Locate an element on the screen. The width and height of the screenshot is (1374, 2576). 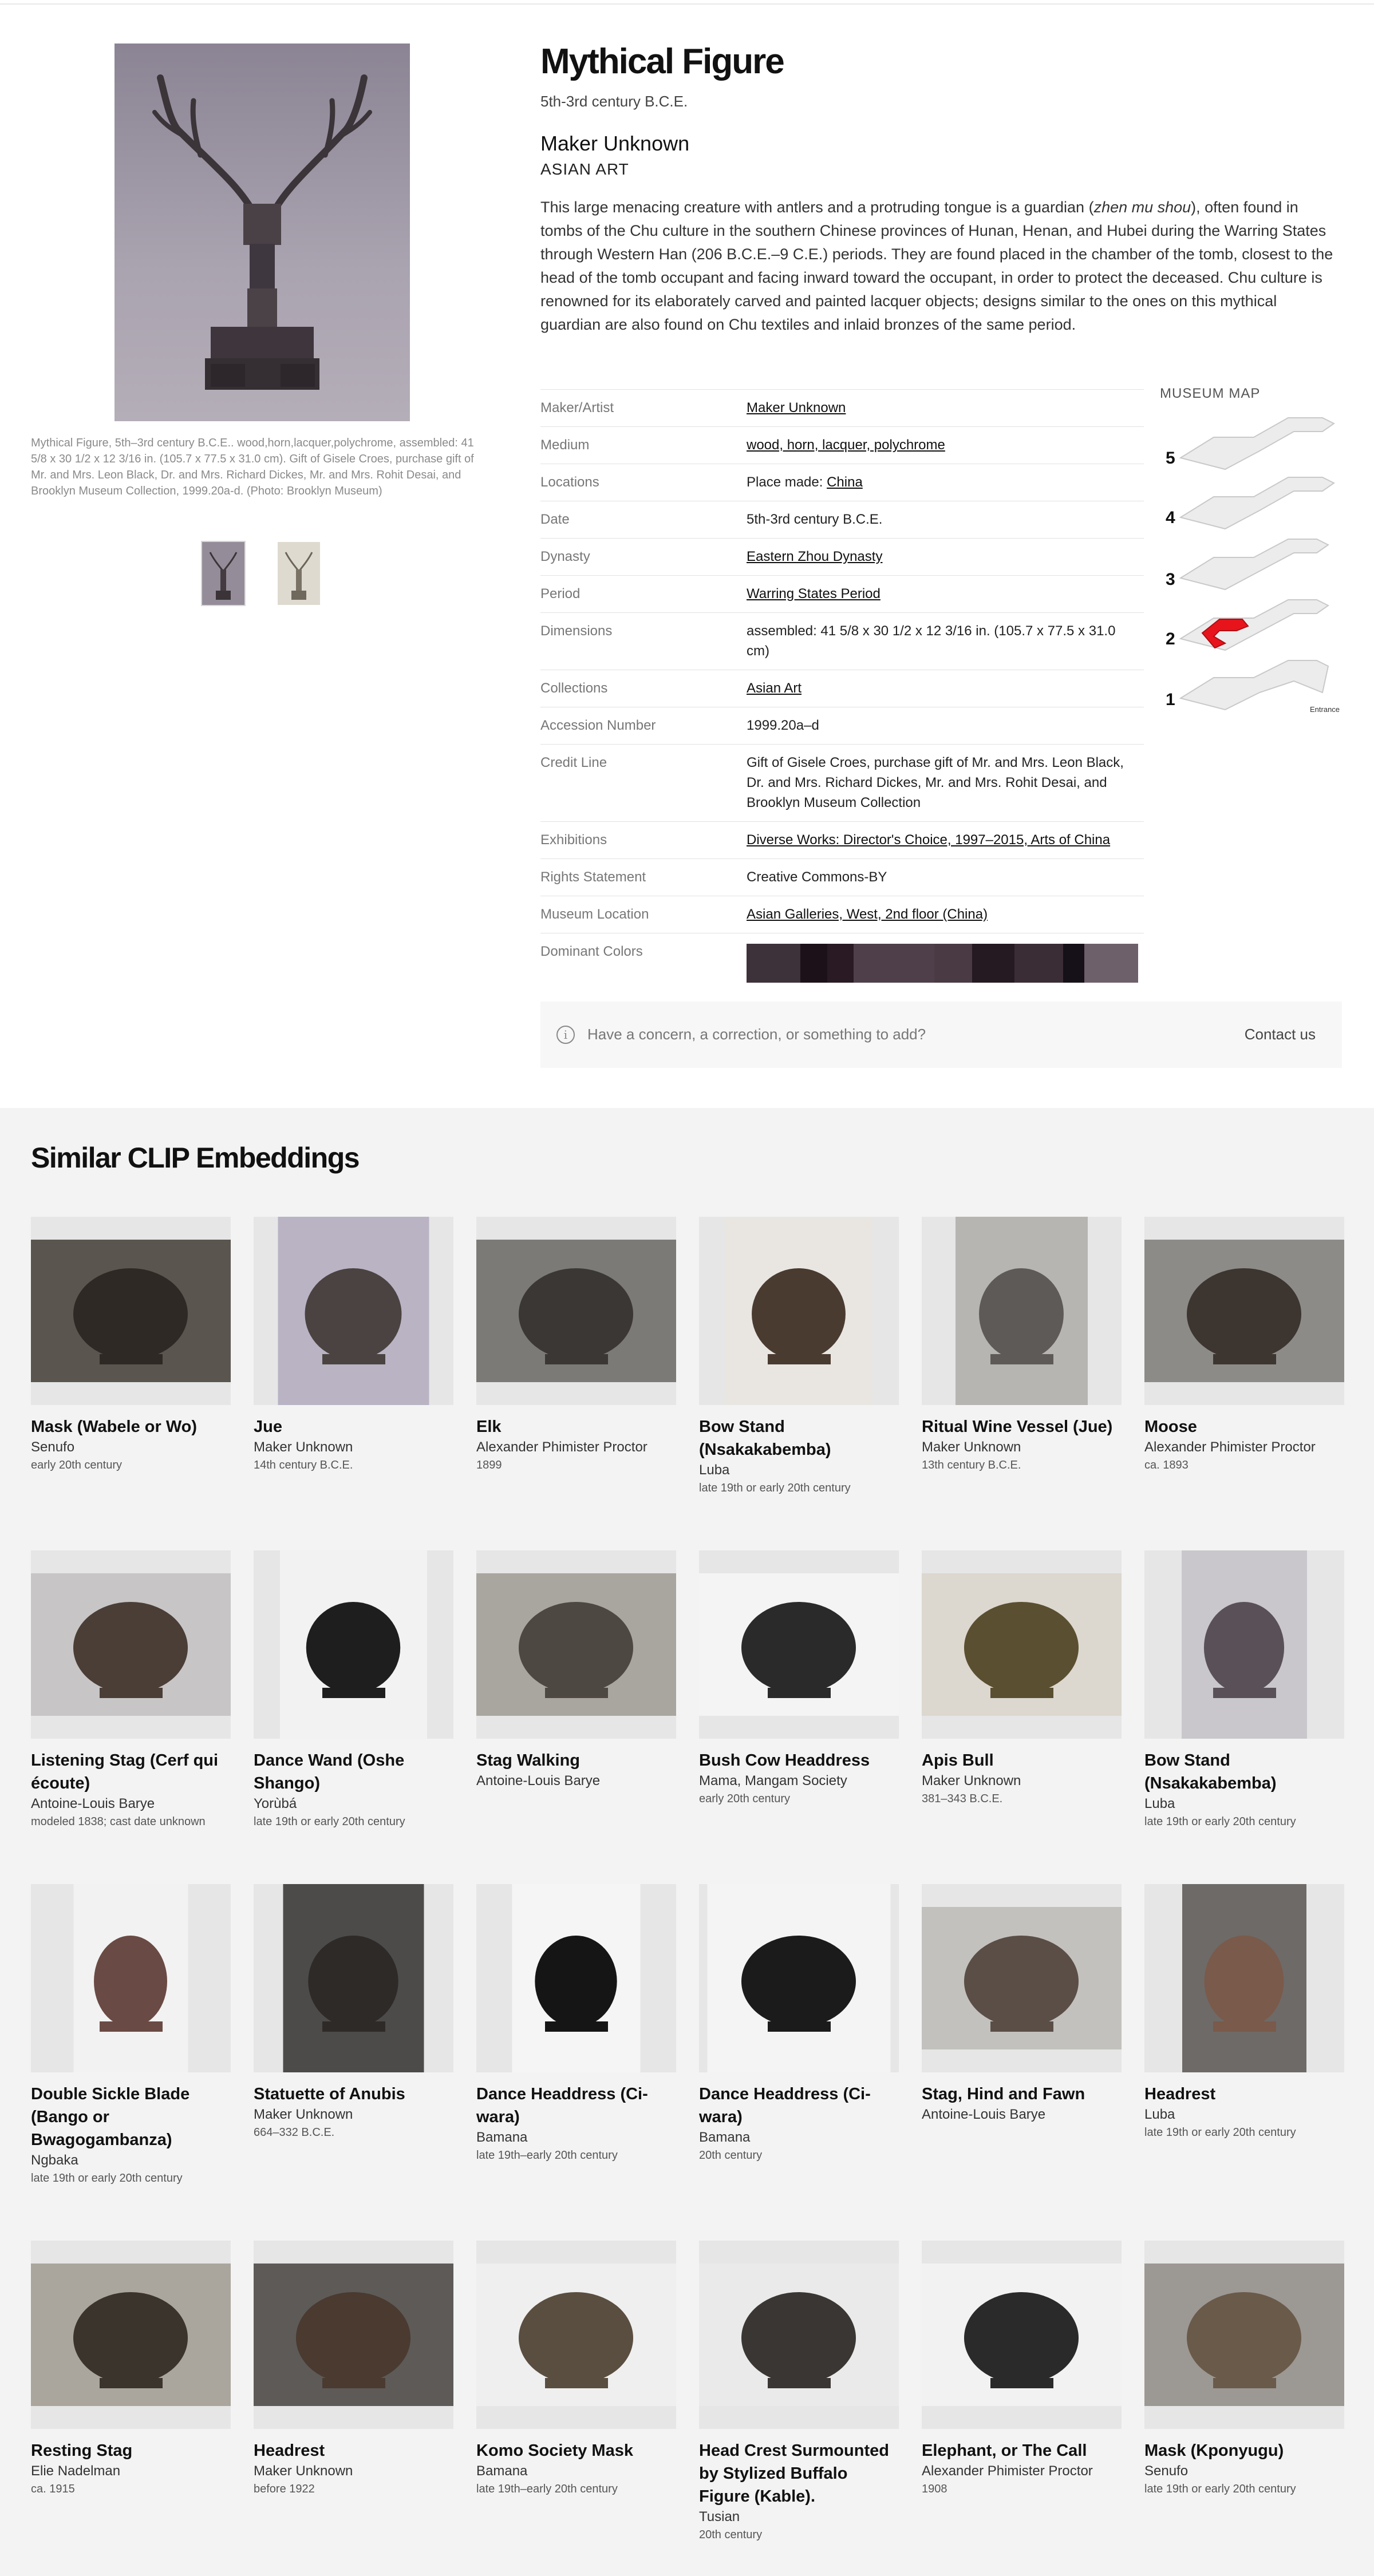
main-object-photo is located at coordinates (262, 232).